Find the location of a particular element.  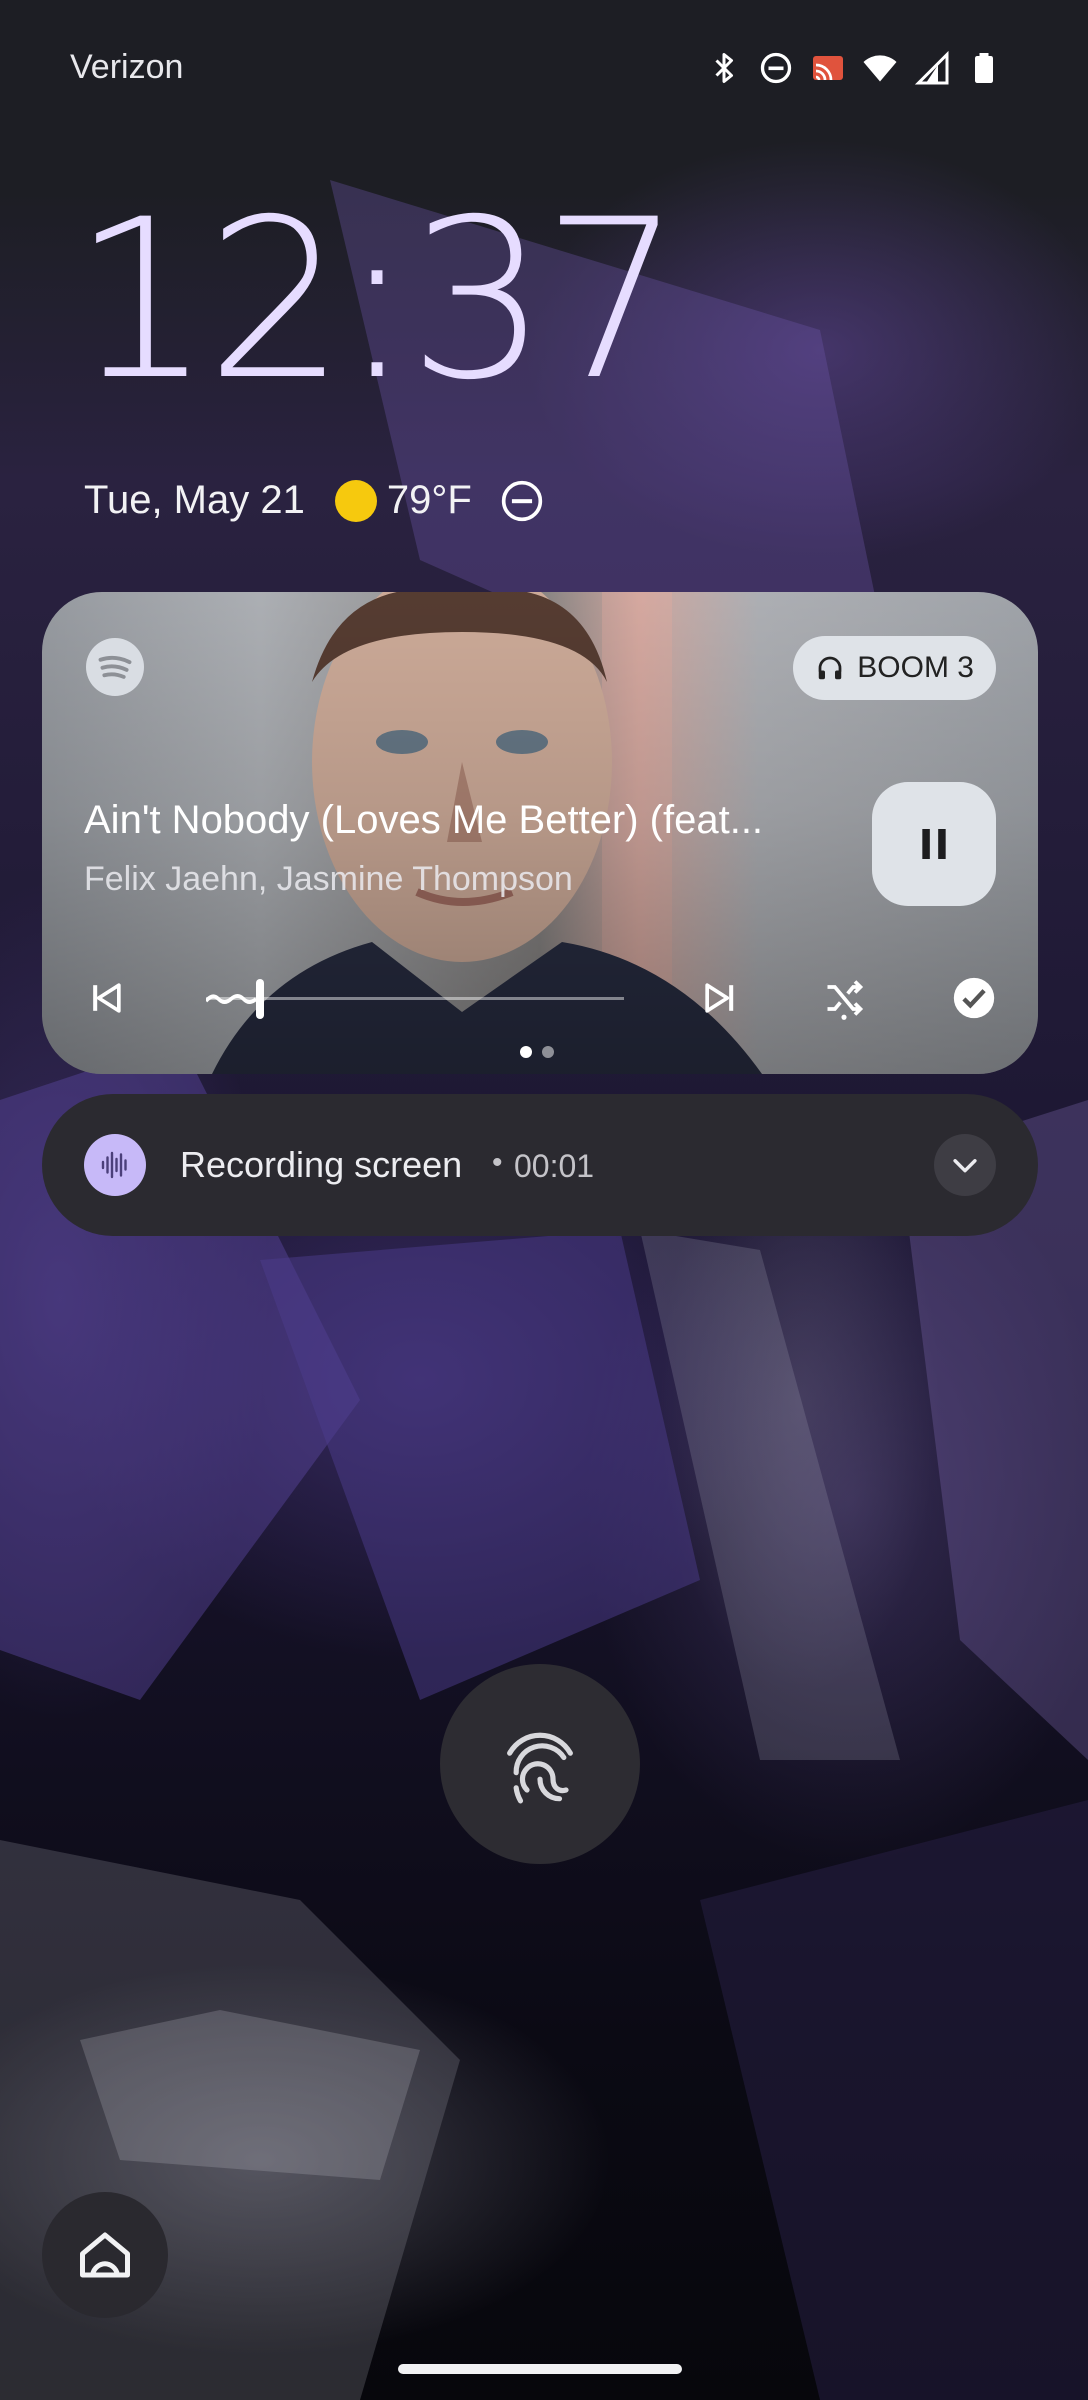

chevron-down-icon is located at coordinates (965, 1166).